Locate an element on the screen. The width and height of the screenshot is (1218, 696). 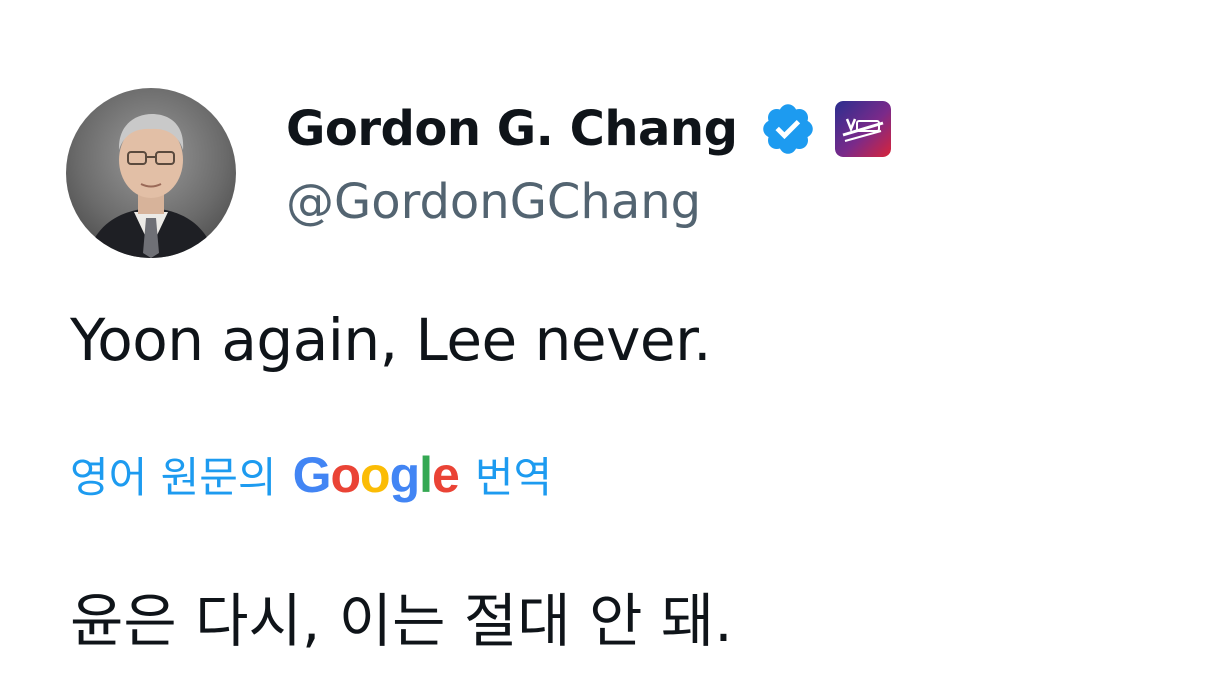
translation-attribution: 영어 원문의 Google 번역 is located at coordinates (311, 474).